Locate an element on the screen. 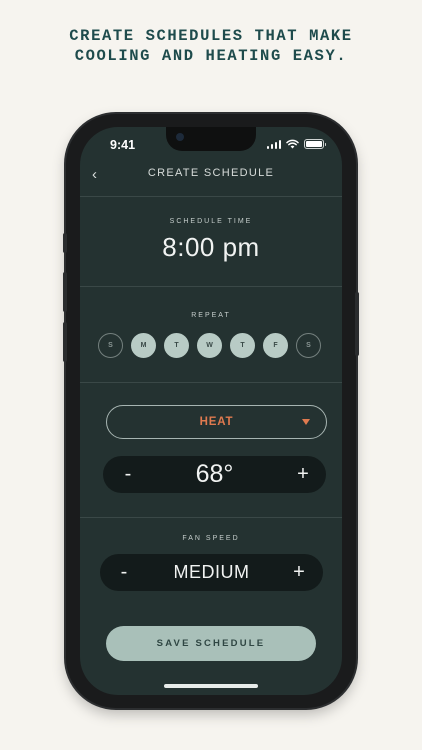 The height and width of the screenshot is (750, 422). temperature-stepper: - 68° + is located at coordinates (214, 474).